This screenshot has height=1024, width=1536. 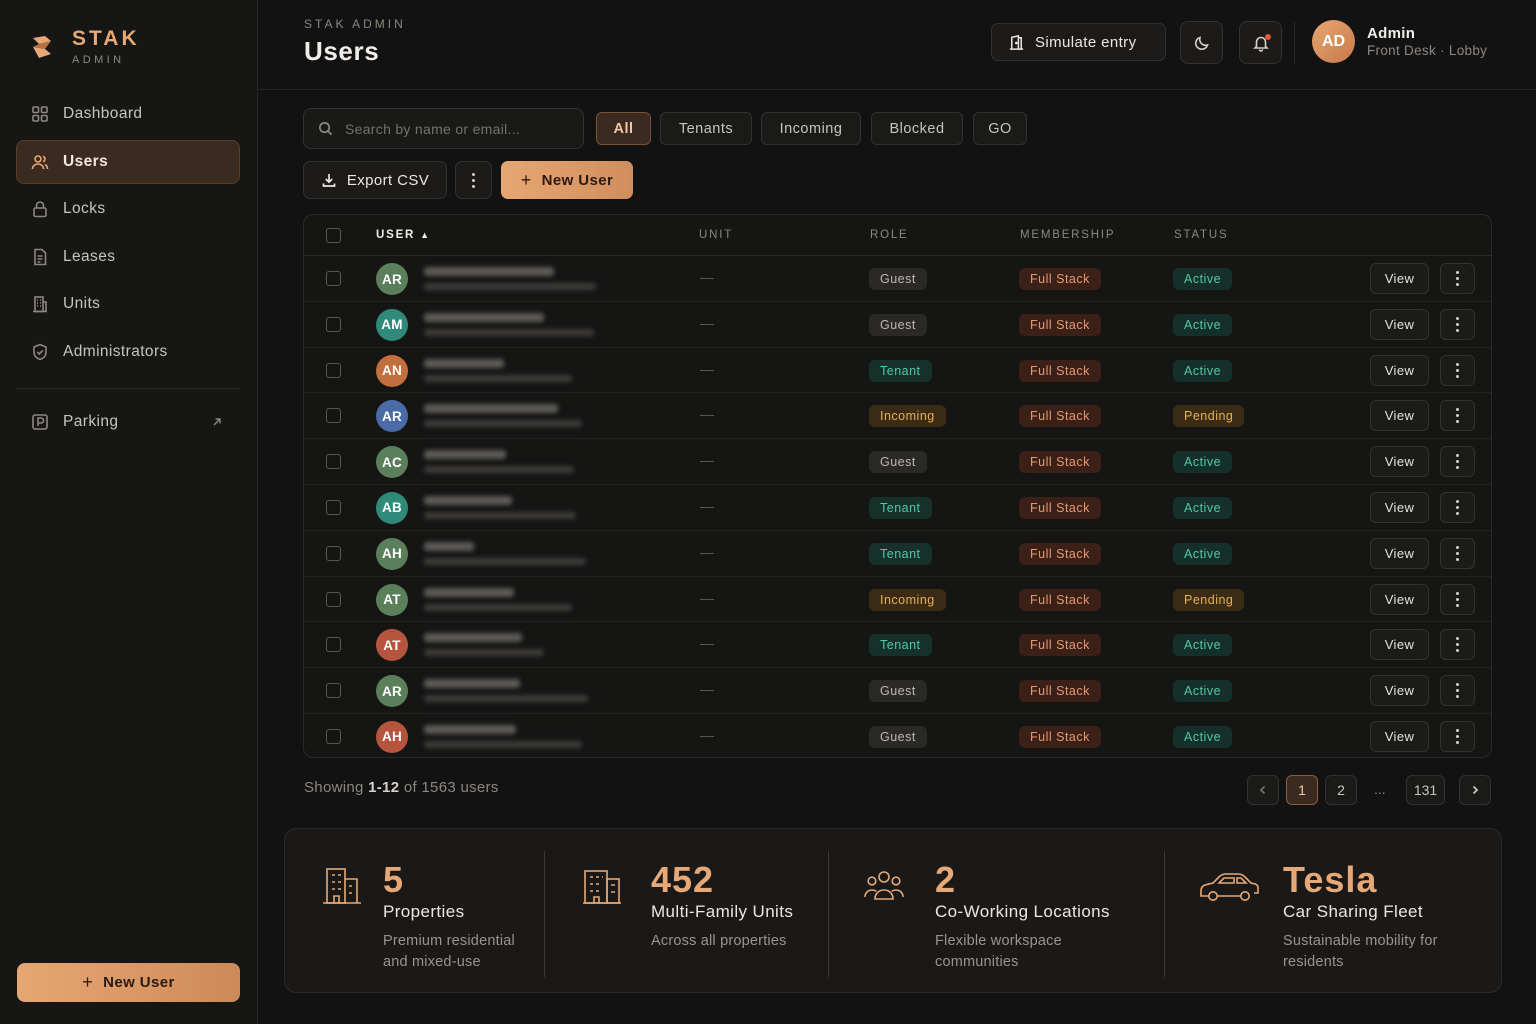 What do you see at coordinates (128, 161) in the screenshot?
I see `sidebar-item-users: Users` at bounding box center [128, 161].